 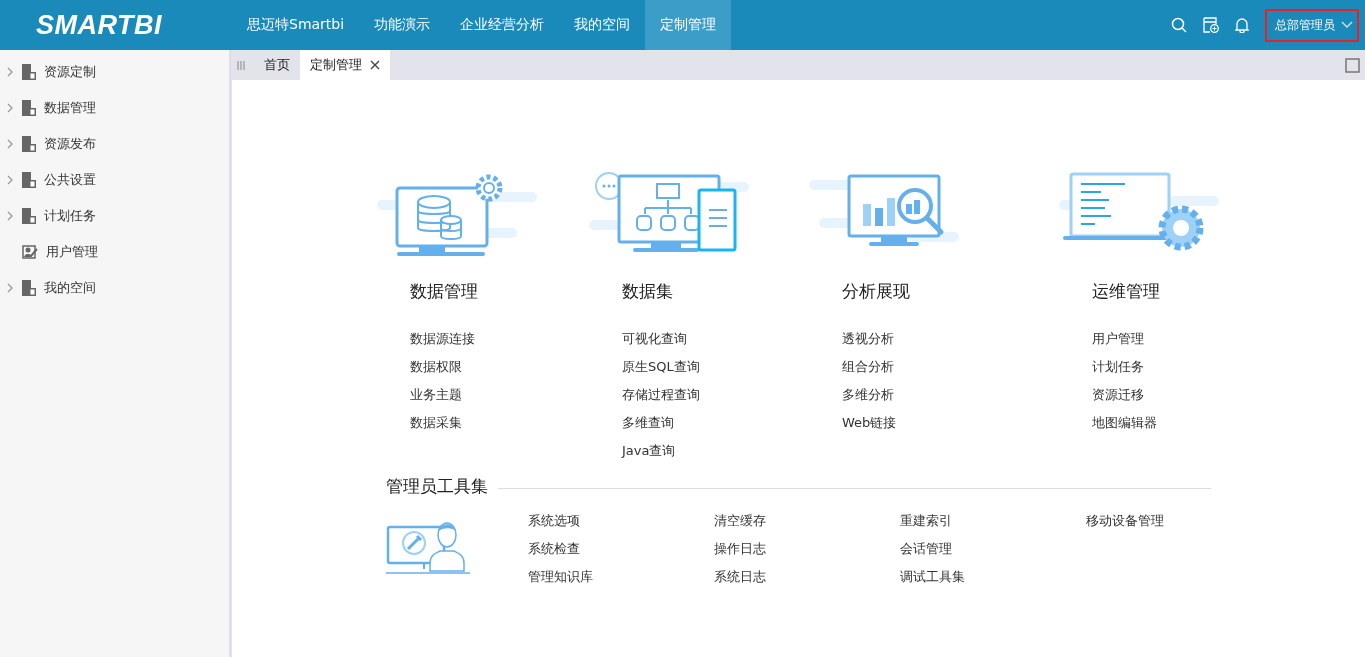 What do you see at coordinates (30, 252) in the screenshot?
I see `user-edit-icon` at bounding box center [30, 252].